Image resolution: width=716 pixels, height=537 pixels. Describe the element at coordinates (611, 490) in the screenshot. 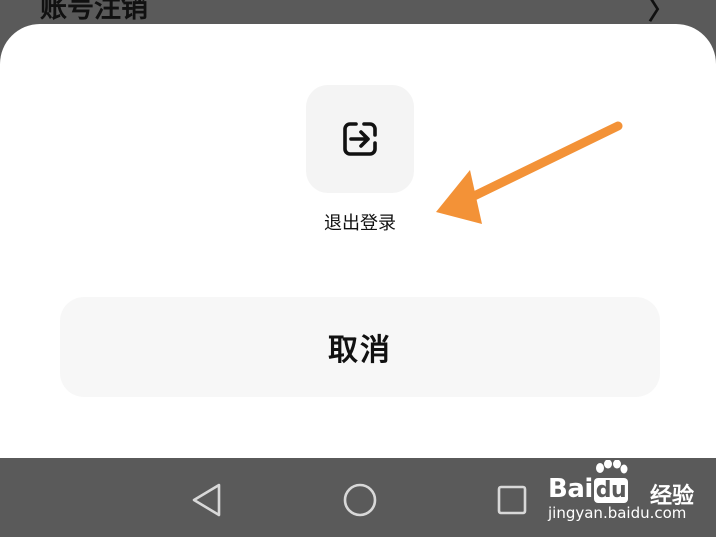

I see `watermark-logo-box: du` at that location.